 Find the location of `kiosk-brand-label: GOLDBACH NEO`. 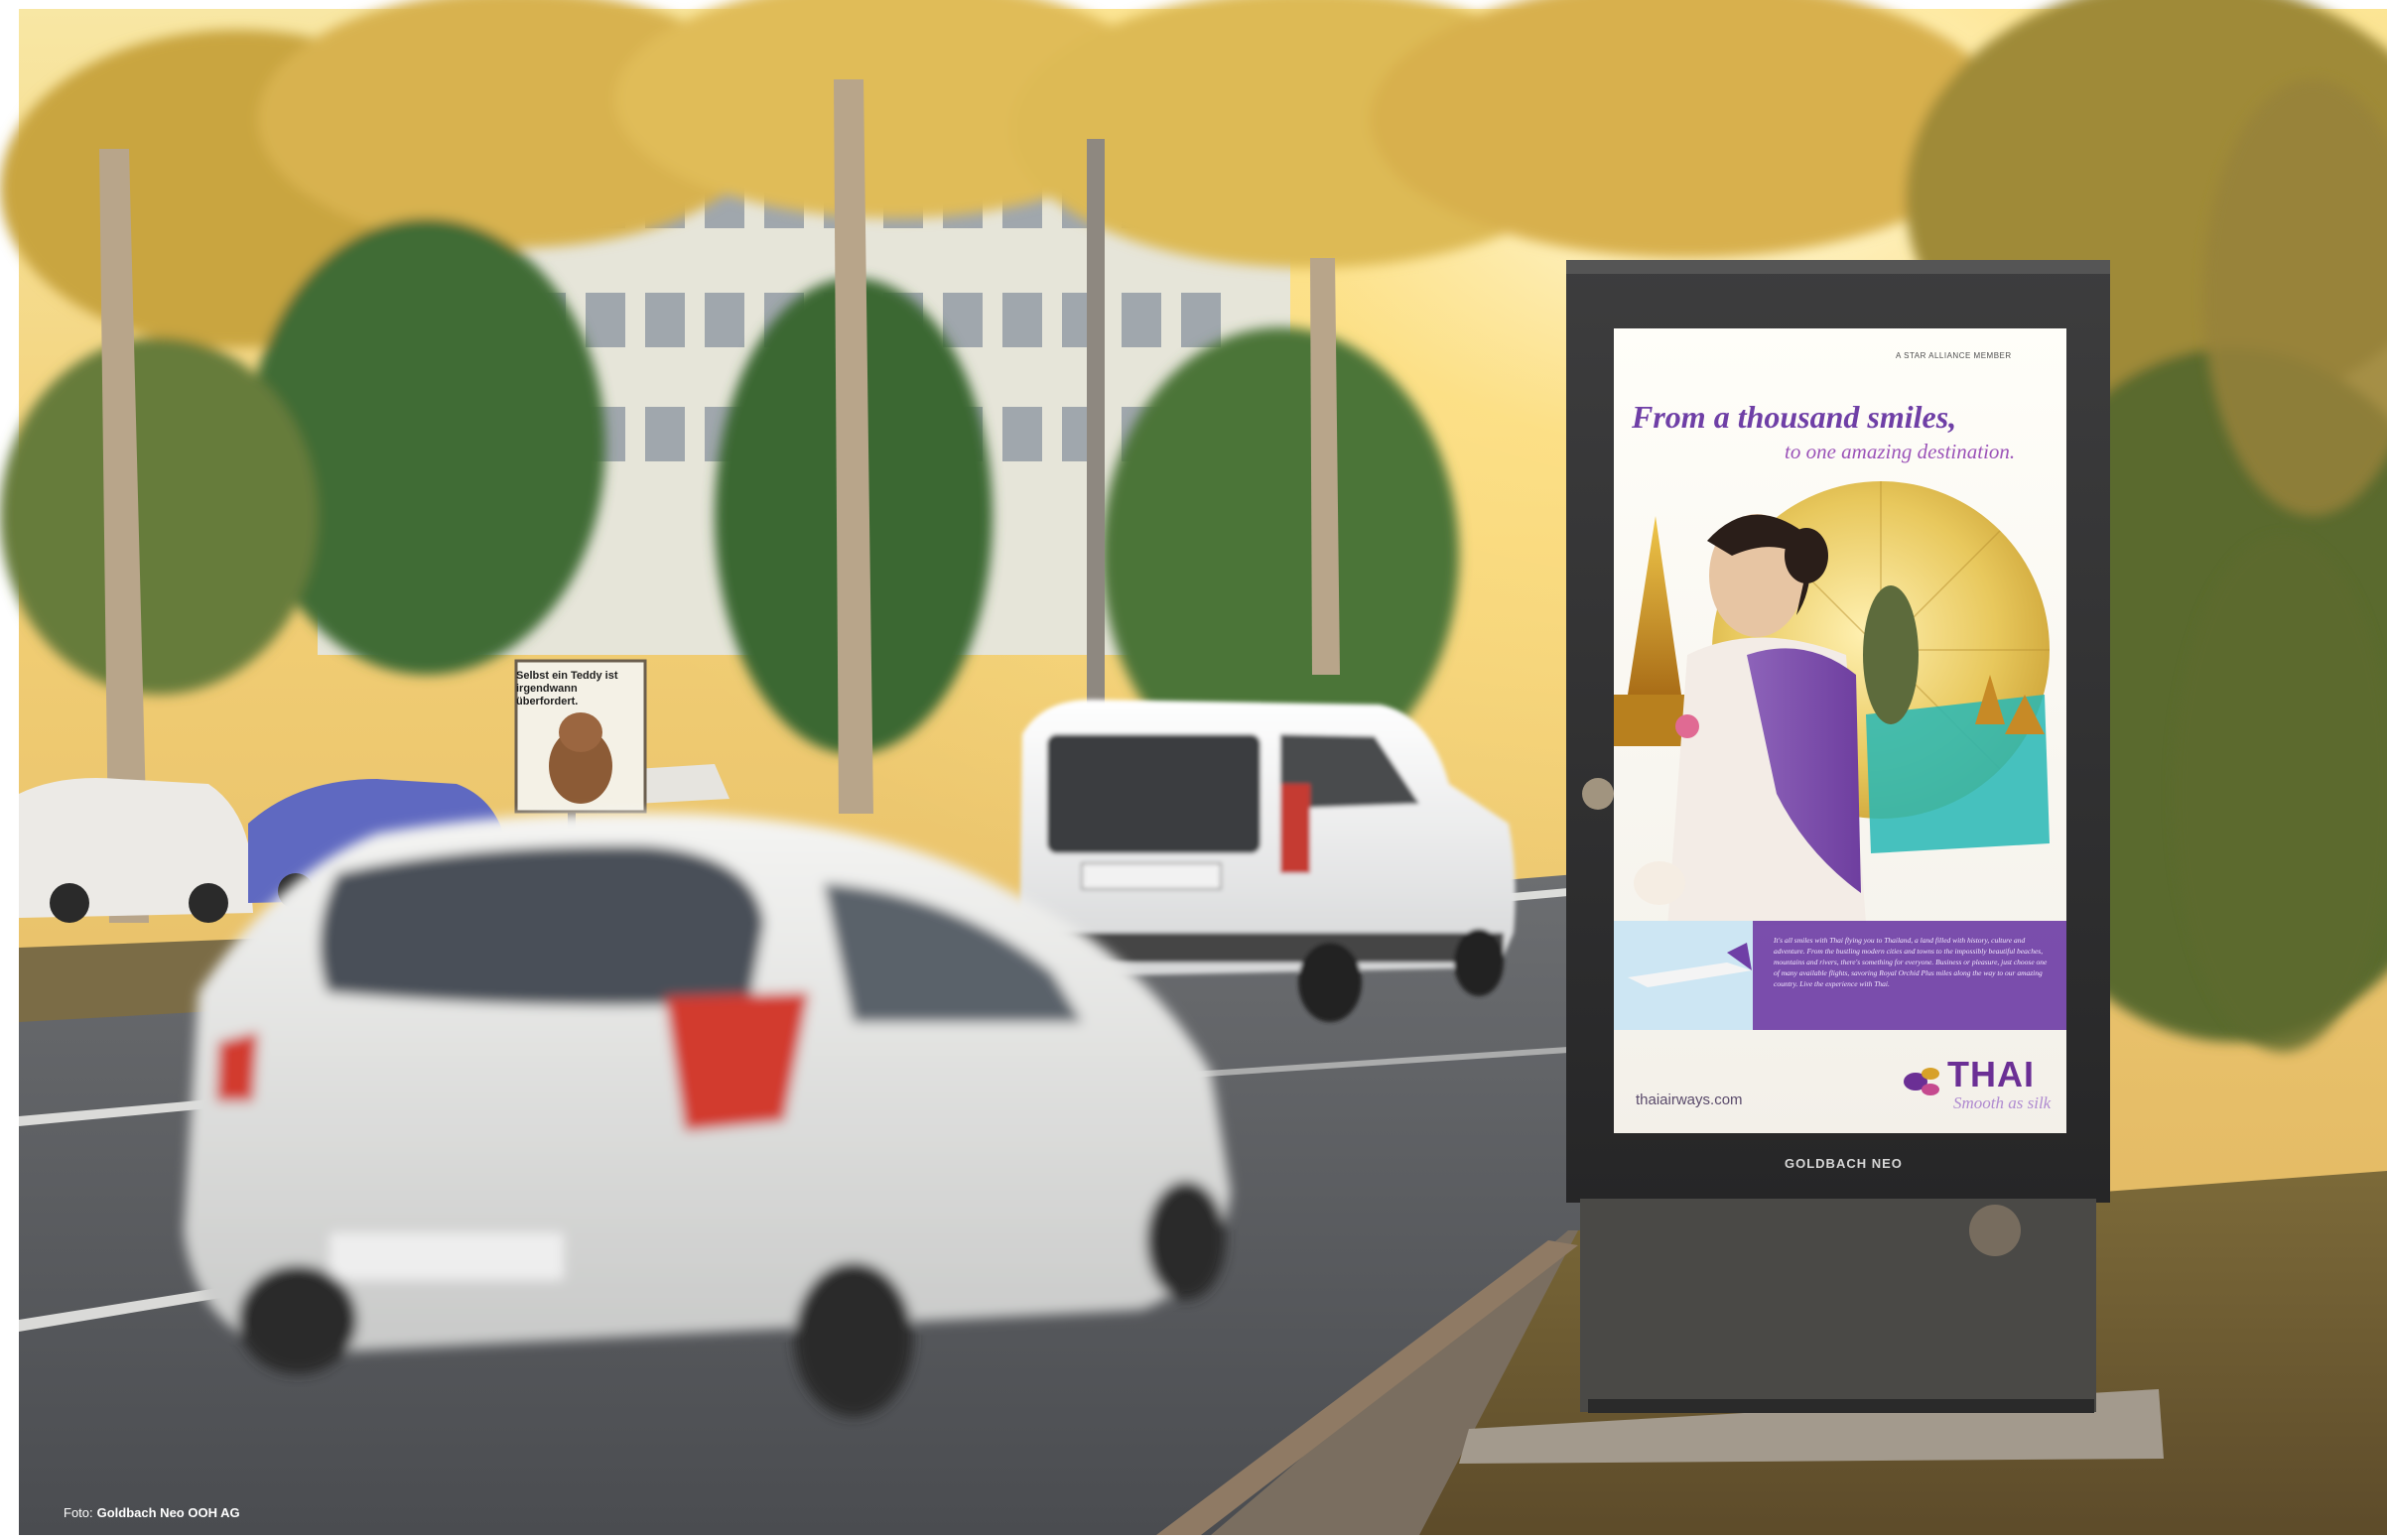

kiosk-brand-label: GOLDBACH NEO is located at coordinates (1844, 1163).